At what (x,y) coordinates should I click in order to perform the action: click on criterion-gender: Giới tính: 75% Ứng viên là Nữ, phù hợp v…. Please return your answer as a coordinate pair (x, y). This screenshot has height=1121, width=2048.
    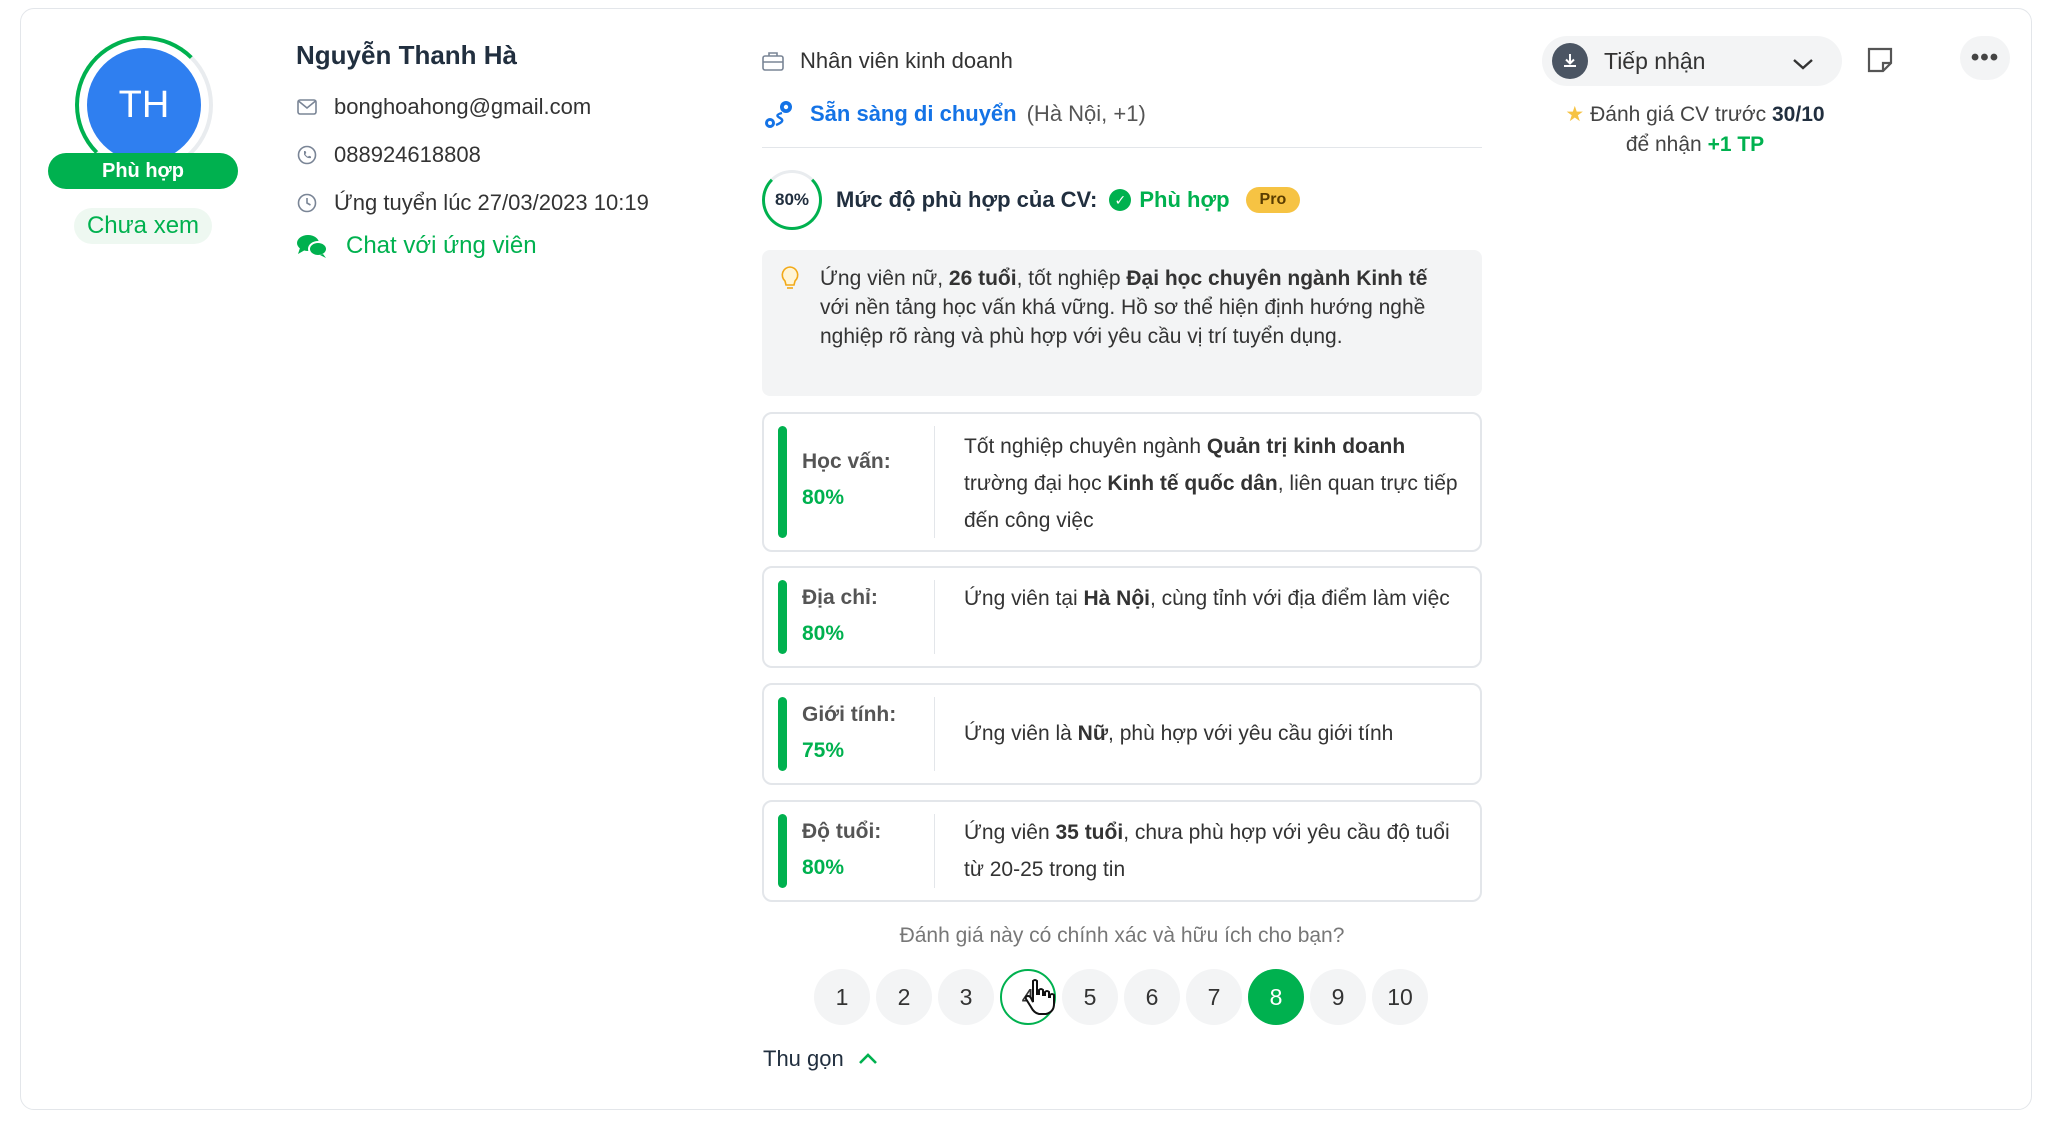
    Looking at the image, I should click on (1122, 734).